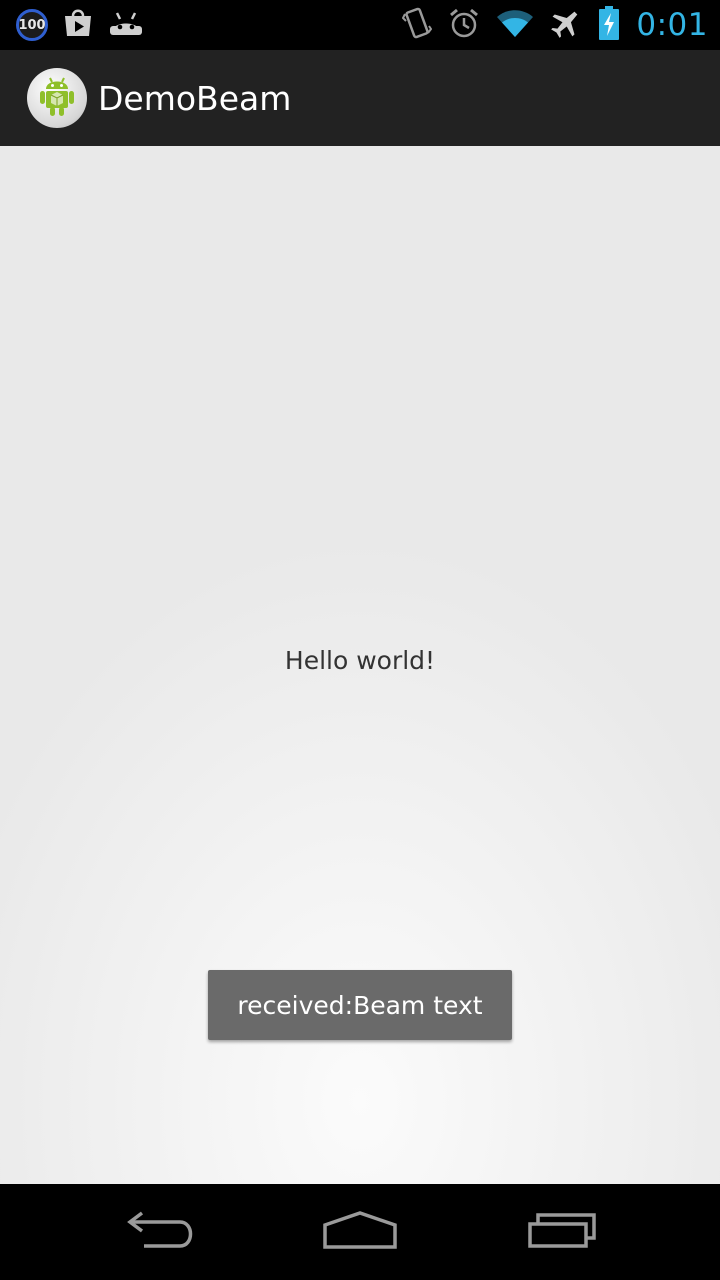 This screenshot has height=1280, width=720. What do you see at coordinates (566, 25) in the screenshot?
I see `airplane-mode-icon` at bounding box center [566, 25].